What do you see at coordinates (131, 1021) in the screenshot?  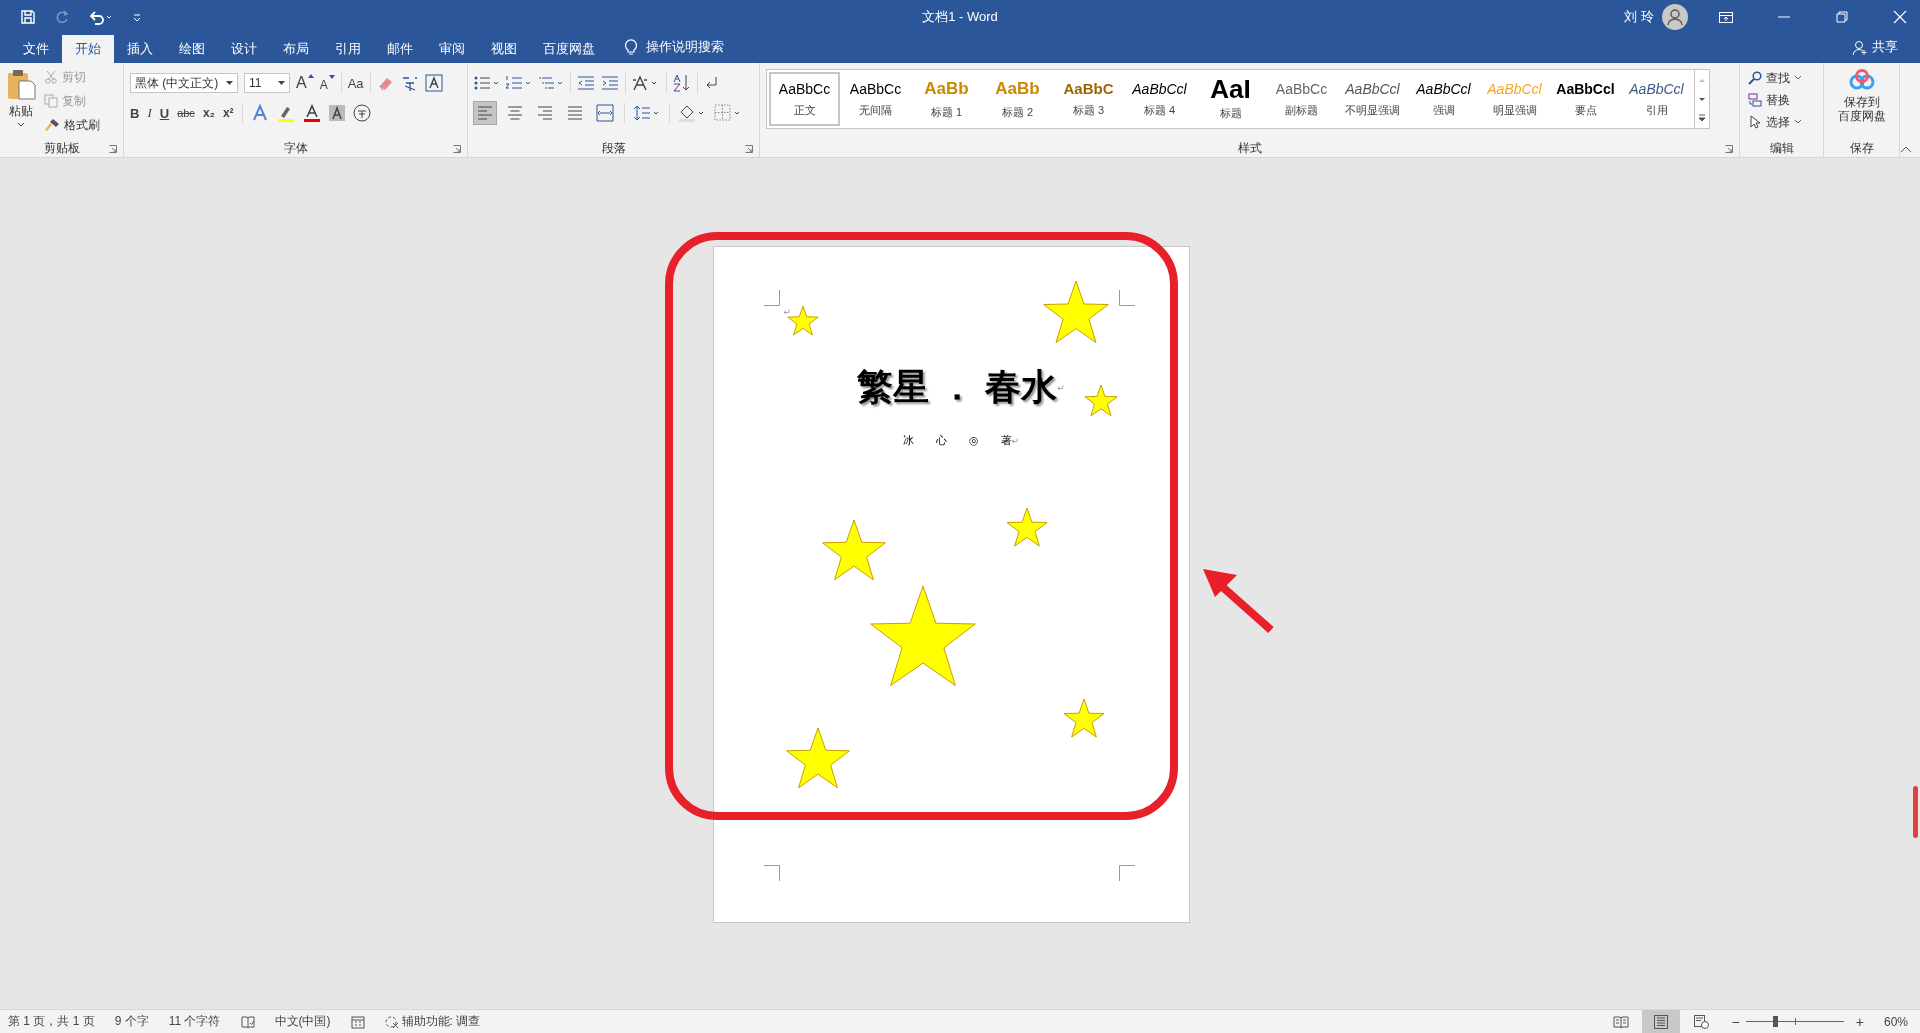 I see `word-count: 9 个字` at bounding box center [131, 1021].